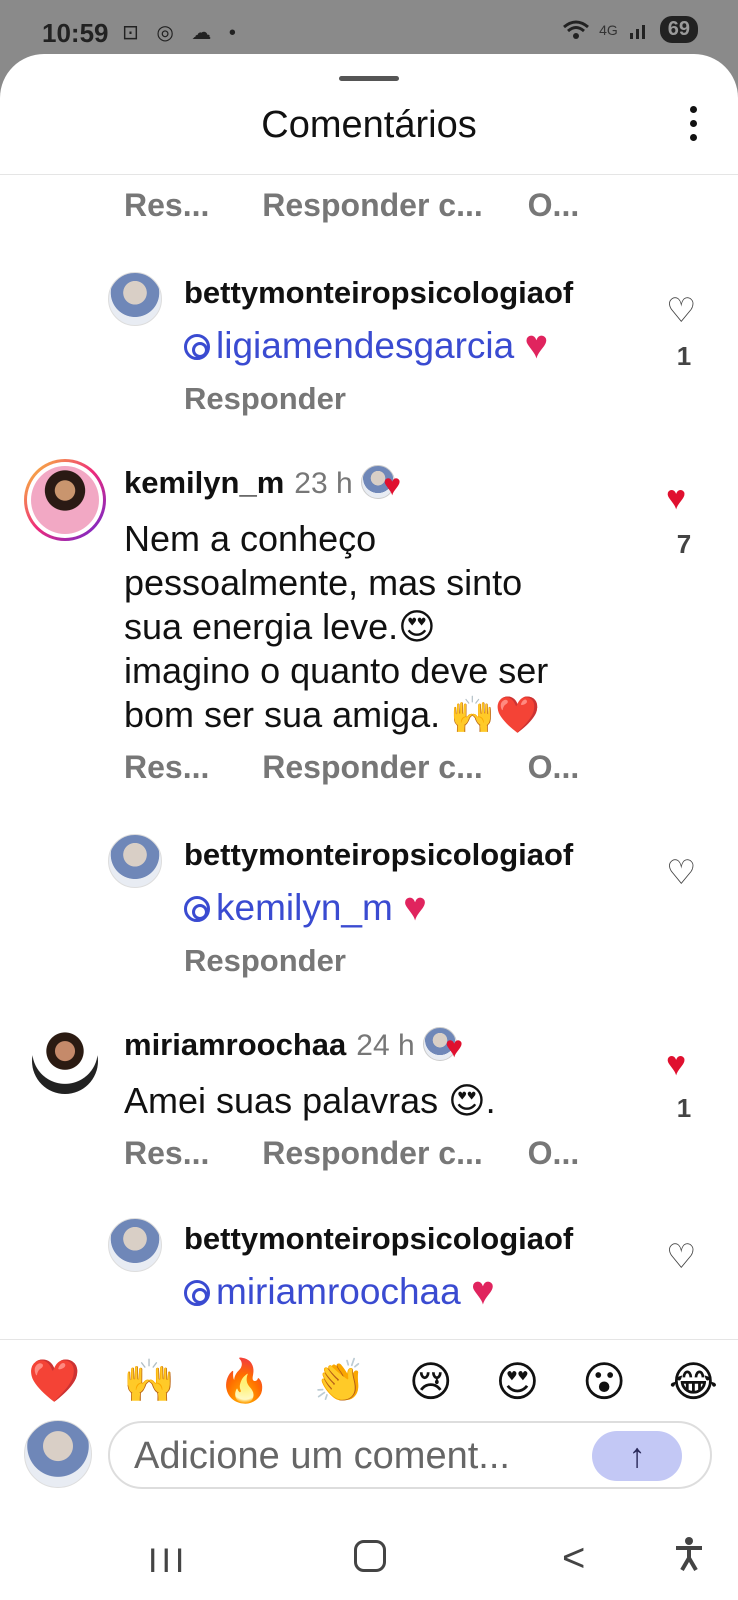 This screenshot has height=1600, width=738. What do you see at coordinates (370, 1556) in the screenshot?
I see `home-icon` at bounding box center [370, 1556].